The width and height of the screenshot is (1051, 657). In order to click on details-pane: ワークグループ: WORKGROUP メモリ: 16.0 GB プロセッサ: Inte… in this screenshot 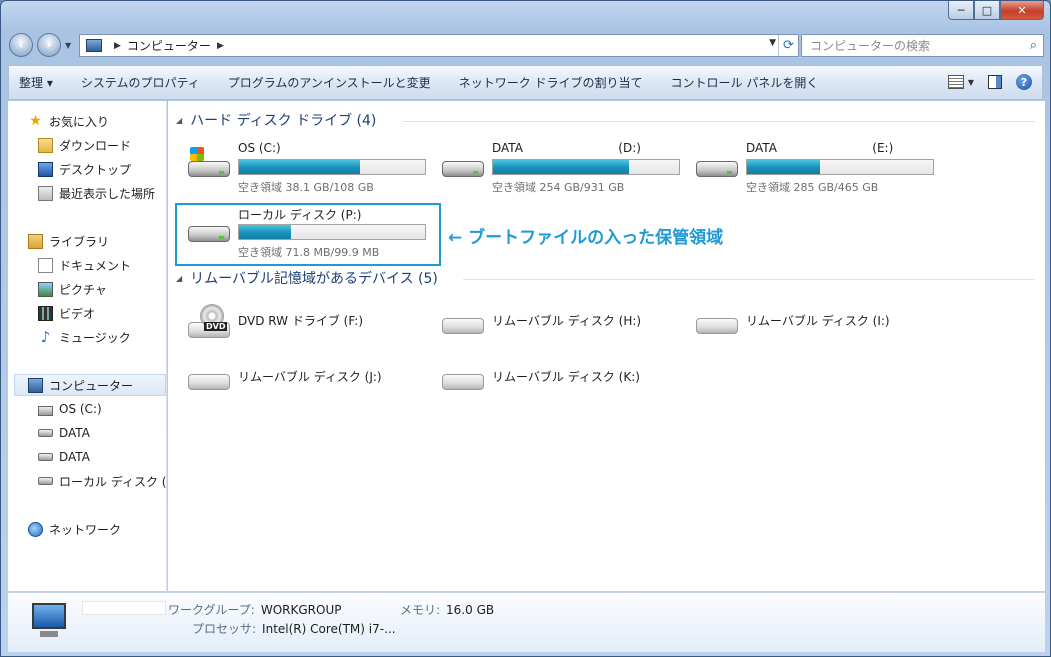, I will do `click(526, 622)`.